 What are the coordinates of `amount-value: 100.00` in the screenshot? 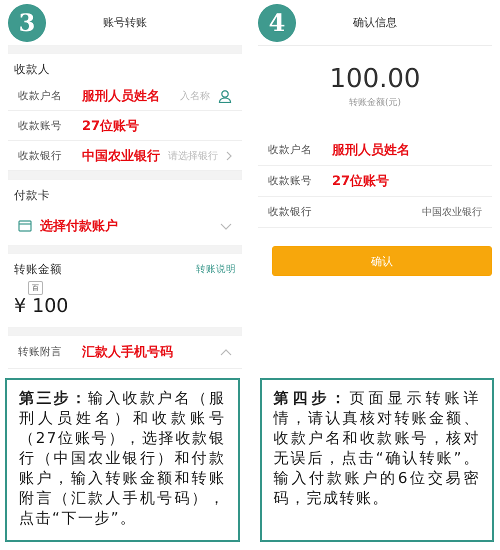 It's located at (375, 79).